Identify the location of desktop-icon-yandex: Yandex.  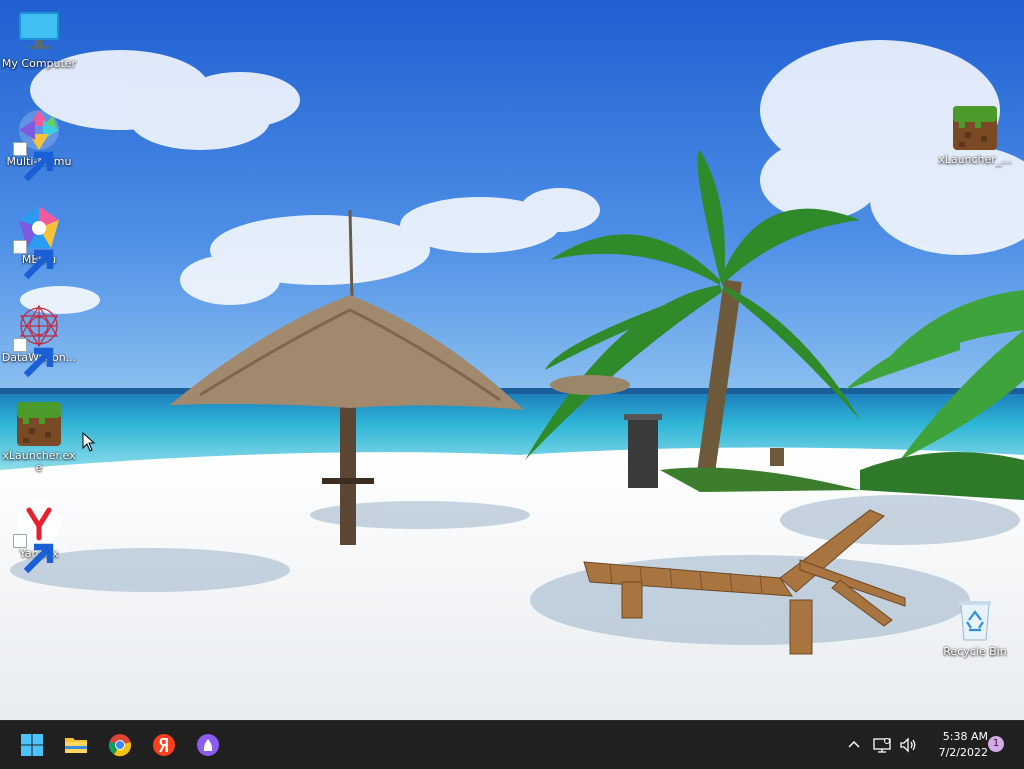
(39, 536).